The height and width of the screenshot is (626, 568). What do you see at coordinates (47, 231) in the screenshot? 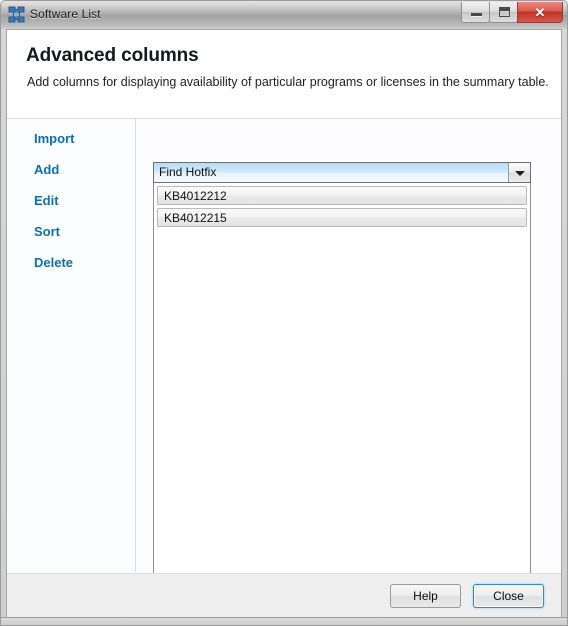
I see `sidebar-item-sort: Sort` at bounding box center [47, 231].